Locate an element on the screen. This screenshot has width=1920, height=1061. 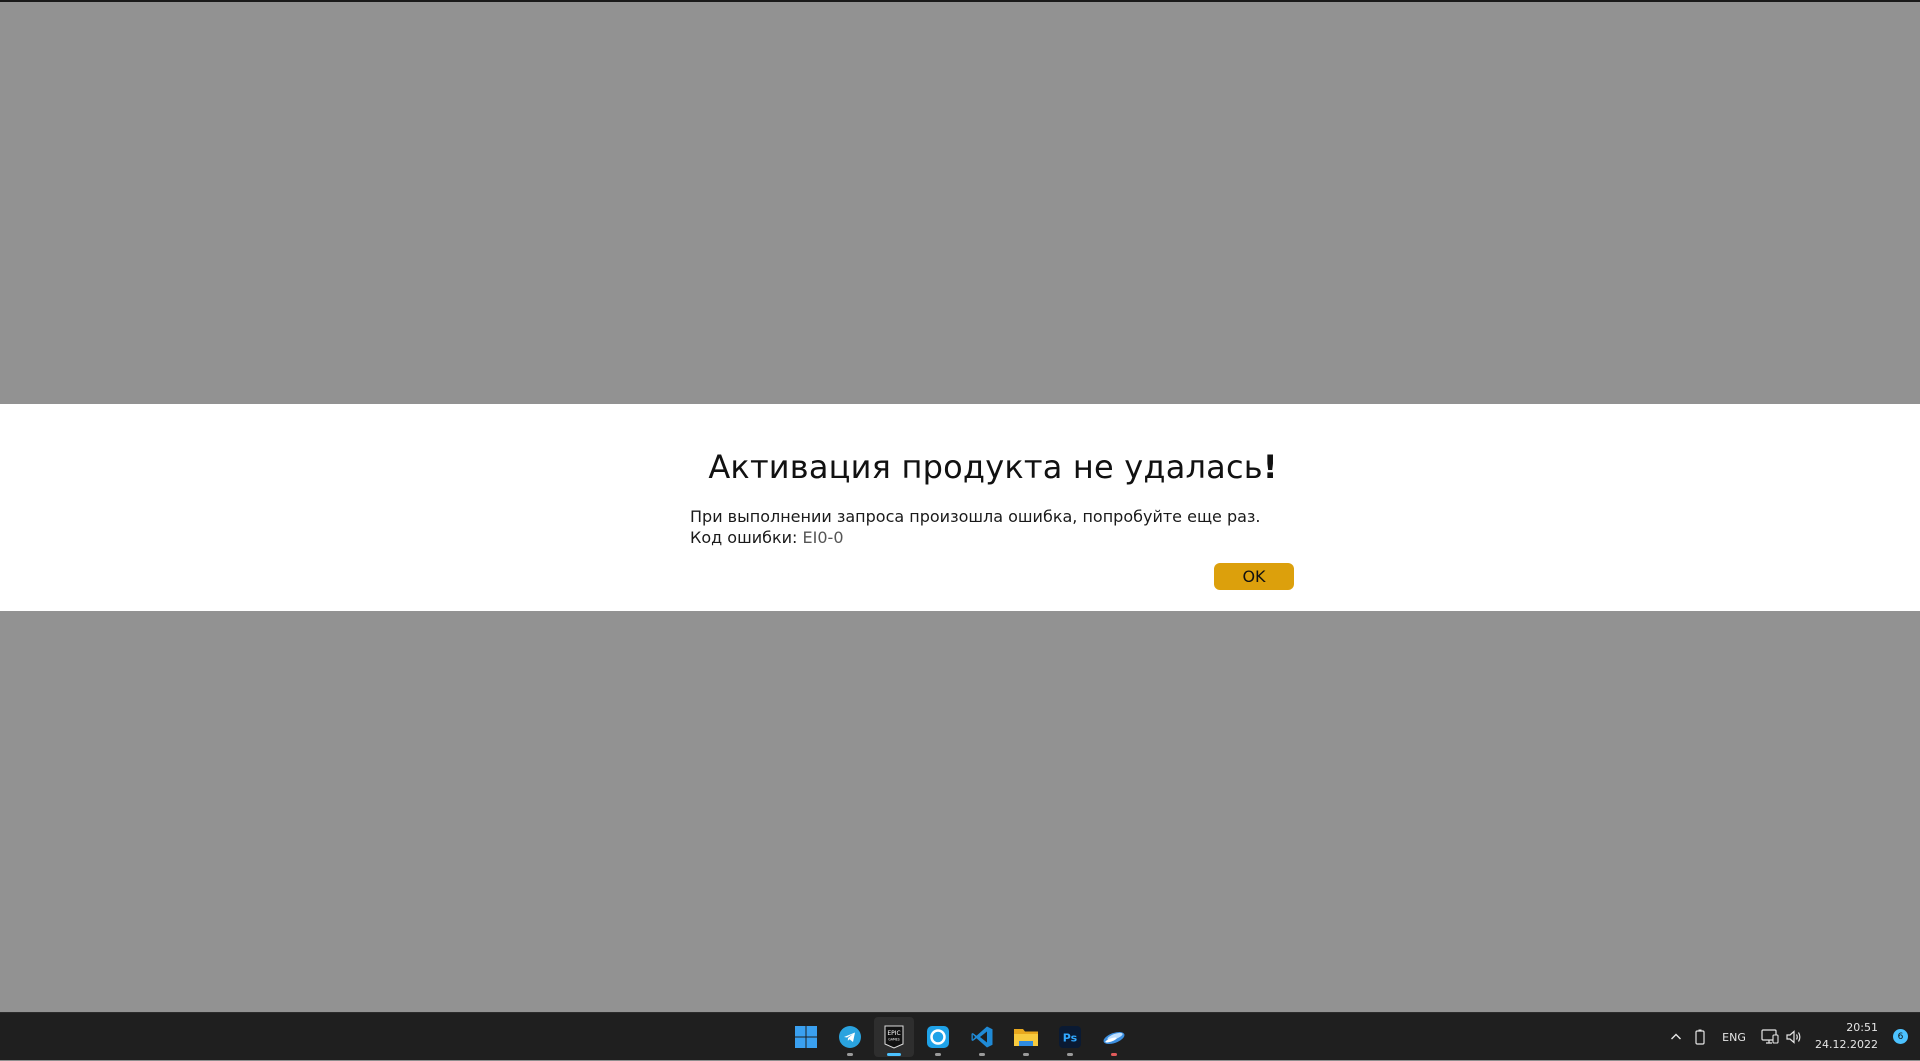
epic-games-icon: EPIC GAMES is located at coordinates (894, 1037).